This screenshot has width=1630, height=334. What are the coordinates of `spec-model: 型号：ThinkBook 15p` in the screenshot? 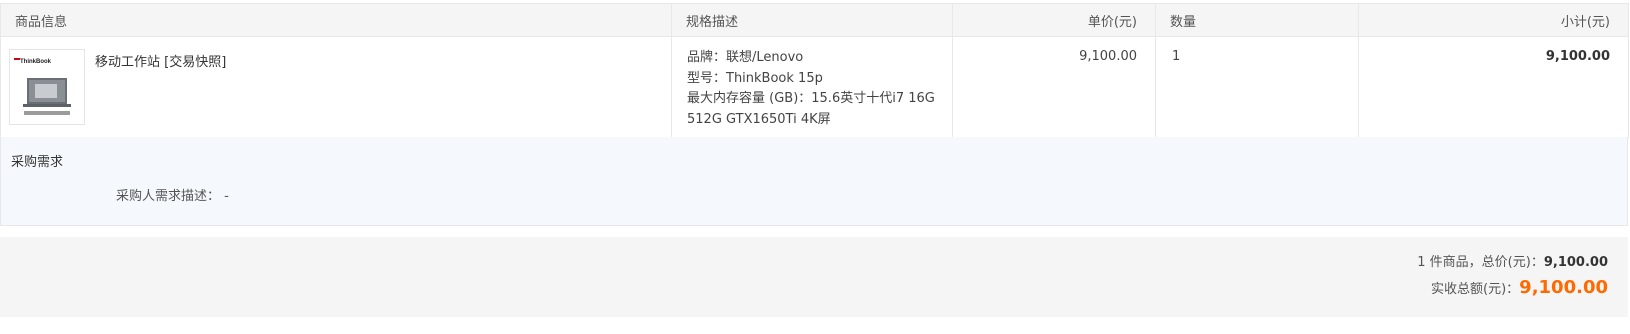 It's located at (755, 78).